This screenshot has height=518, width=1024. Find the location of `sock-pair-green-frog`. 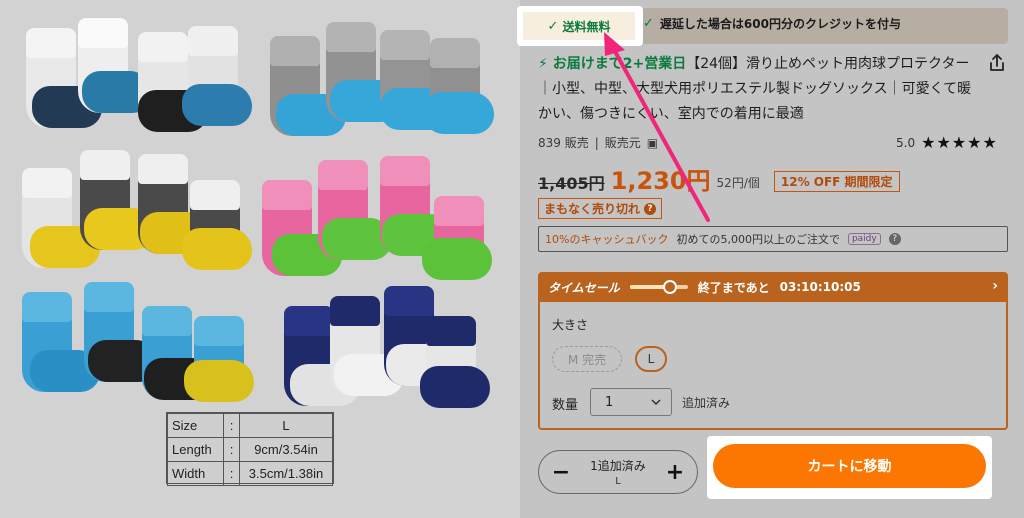

sock-pair-green-frog is located at coordinates (375, 218).